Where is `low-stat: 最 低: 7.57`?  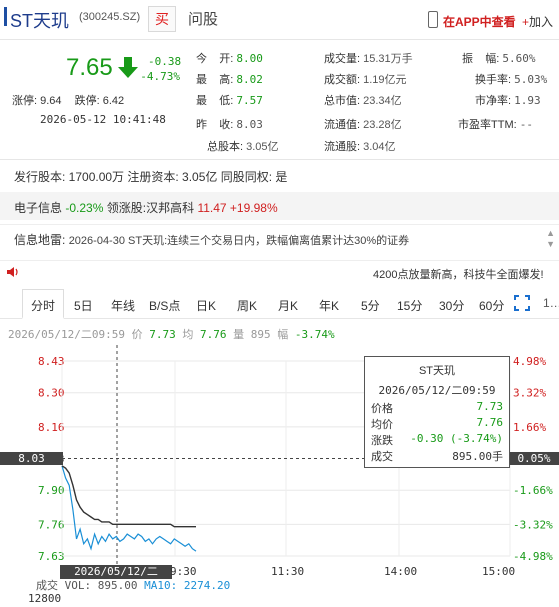
low-stat: 最 低: 7.57 is located at coordinates (229, 100).